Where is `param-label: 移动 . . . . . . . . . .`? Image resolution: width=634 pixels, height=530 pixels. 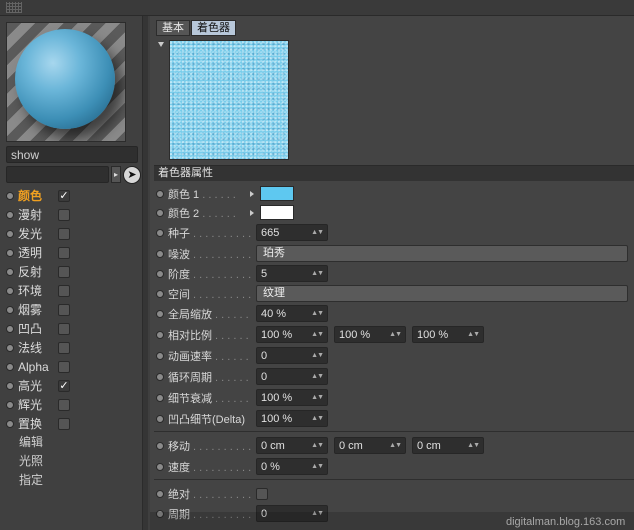
param-label: 移动 . . . . . . . . . . is located at coordinates (210, 446).